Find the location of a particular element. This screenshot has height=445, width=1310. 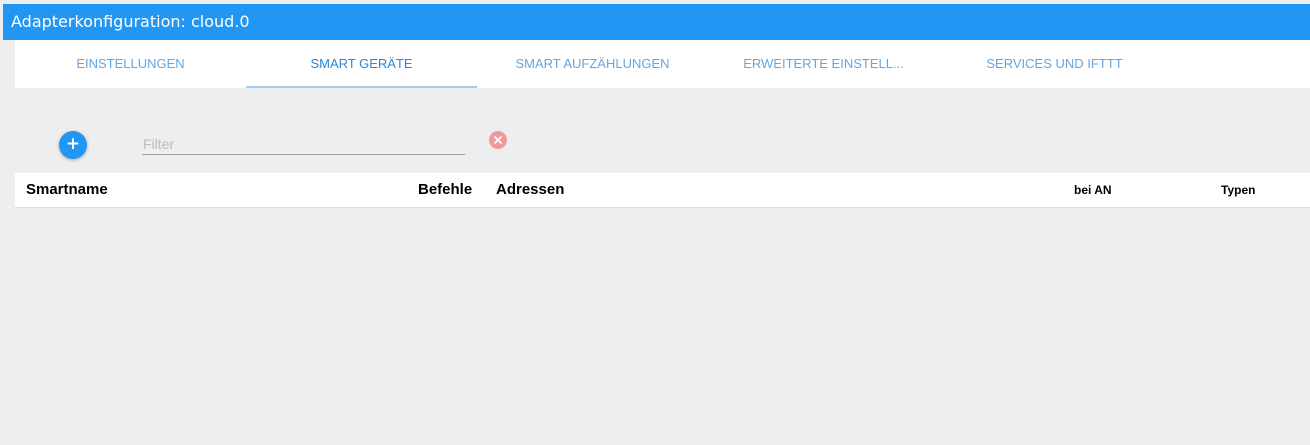

close-icon is located at coordinates (498, 140).